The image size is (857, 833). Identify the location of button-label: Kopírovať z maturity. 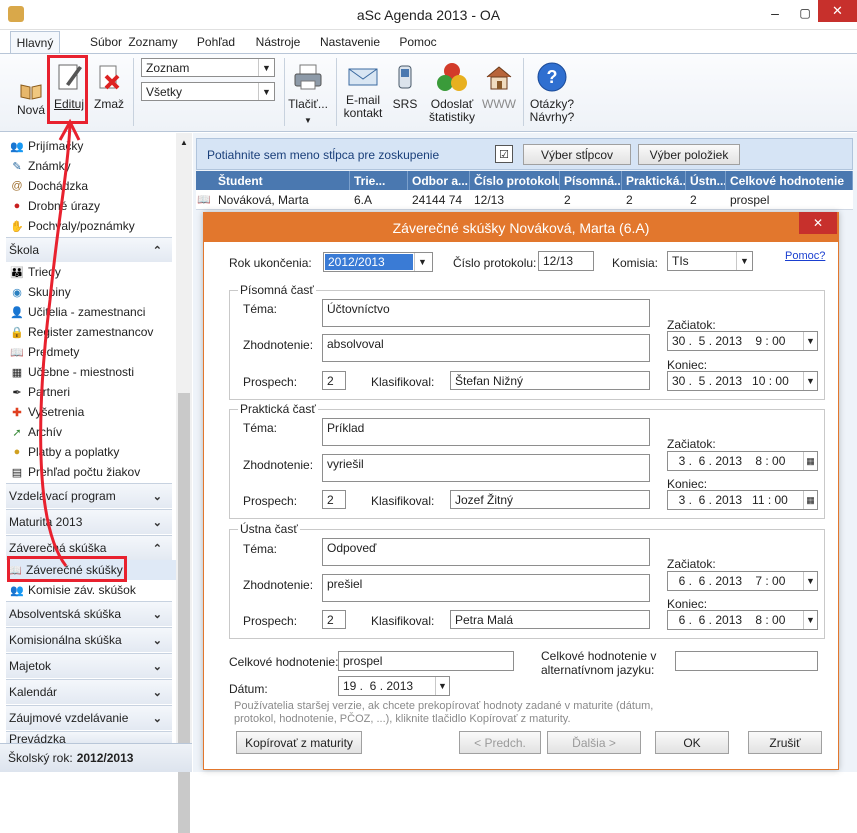
(299, 742).